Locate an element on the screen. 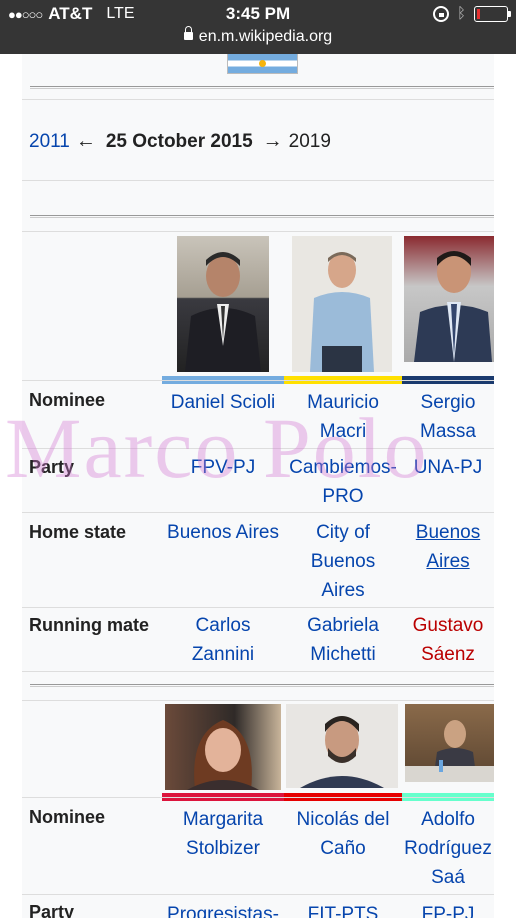  nominee-stolbizer: Margarita Stolbizer is located at coordinates (223, 834).